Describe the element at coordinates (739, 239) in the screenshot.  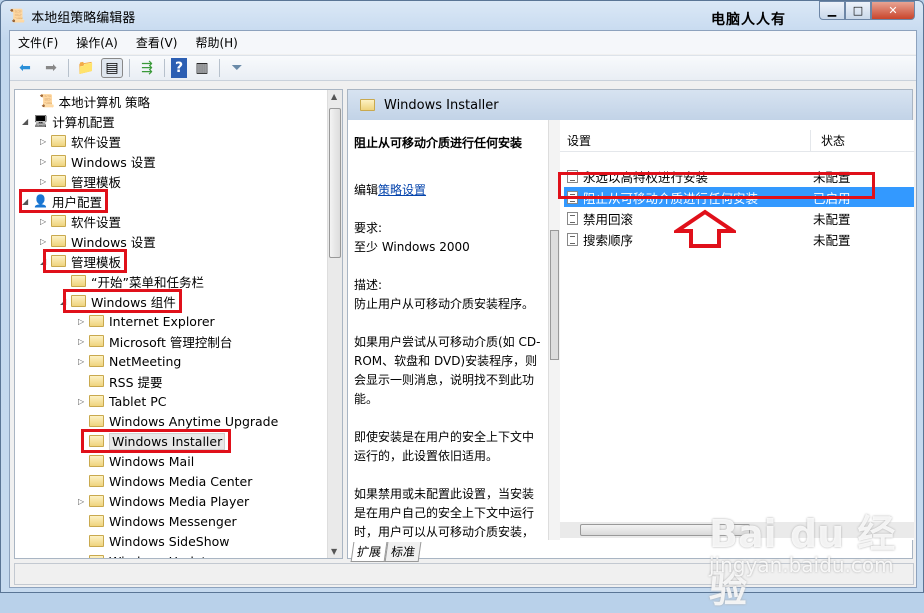
I see `policy-row: 搜索顺序 未配置` at that location.